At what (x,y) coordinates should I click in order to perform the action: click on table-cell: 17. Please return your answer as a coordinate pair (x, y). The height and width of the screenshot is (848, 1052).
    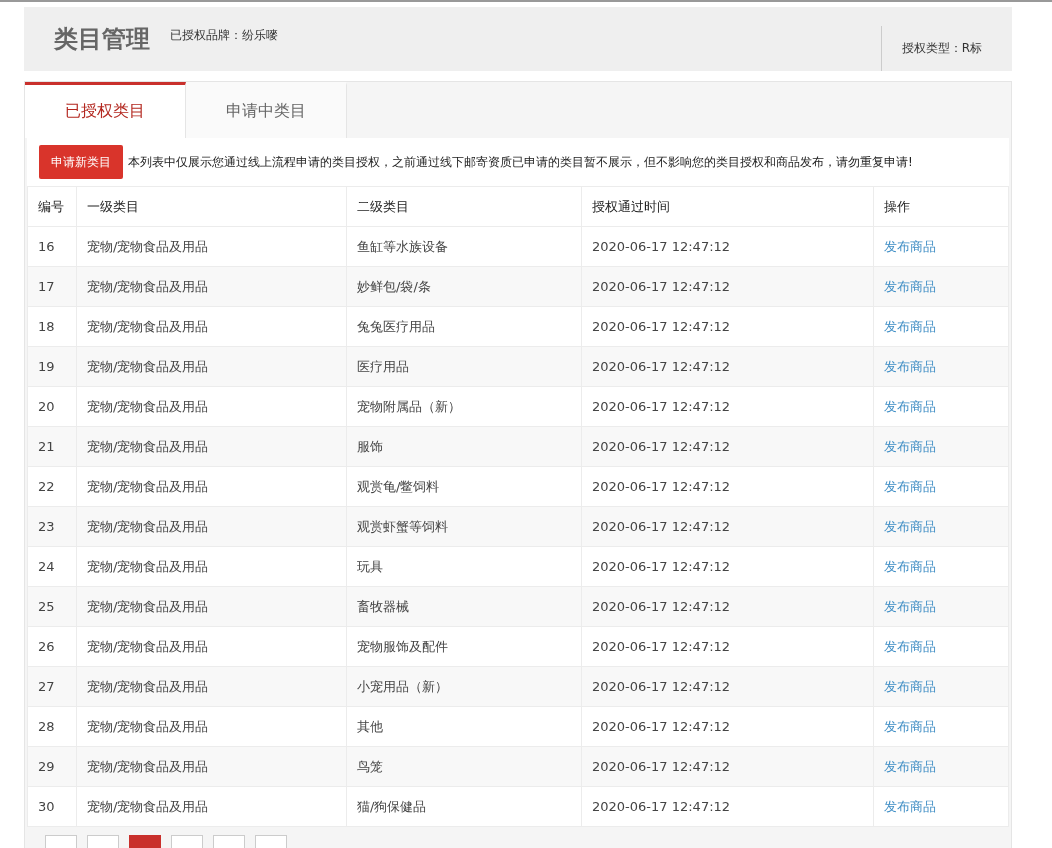
    Looking at the image, I should click on (52, 286).